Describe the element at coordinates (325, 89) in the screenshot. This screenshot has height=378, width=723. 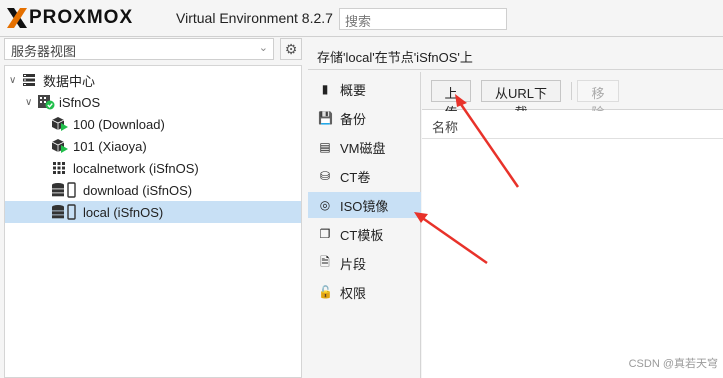
I see `book-icon: ▮` at that location.